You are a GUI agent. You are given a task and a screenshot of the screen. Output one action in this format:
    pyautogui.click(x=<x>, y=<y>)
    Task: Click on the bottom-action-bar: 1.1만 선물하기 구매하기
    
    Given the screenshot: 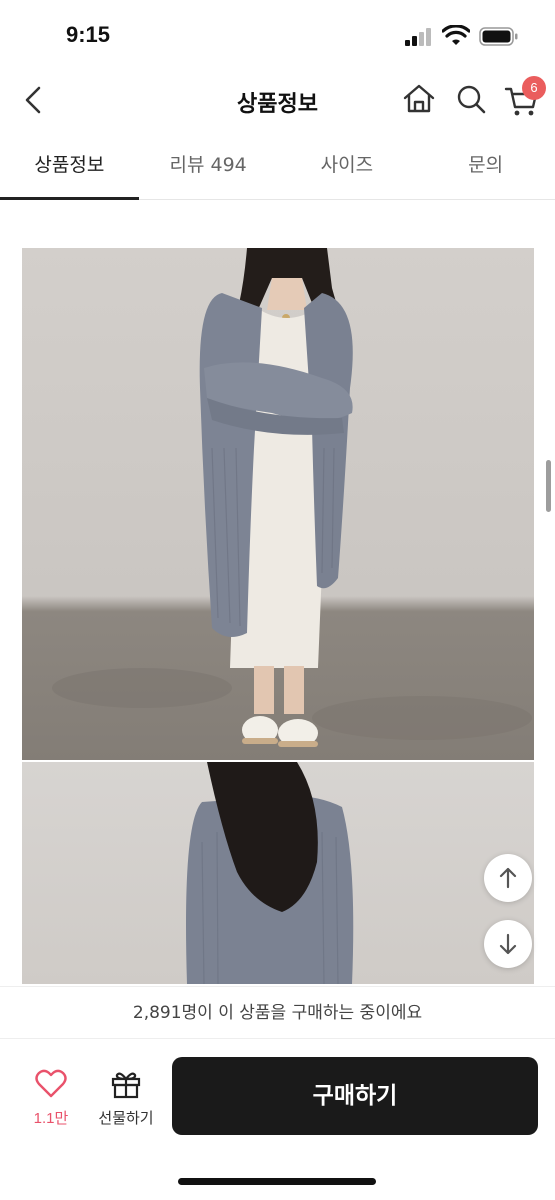 What is the action you would take?
    pyautogui.click(x=277, y=1119)
    